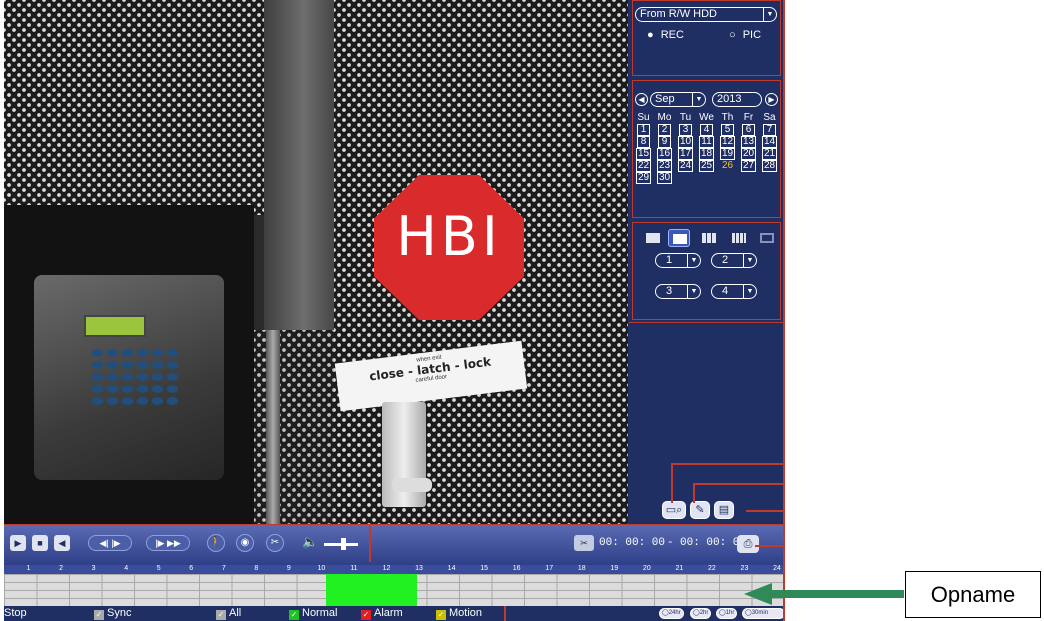 Image resolution: width=1044 pixels, height=621 pixels. I want to click on reverse-play-button: ◀, so click(62, 543).